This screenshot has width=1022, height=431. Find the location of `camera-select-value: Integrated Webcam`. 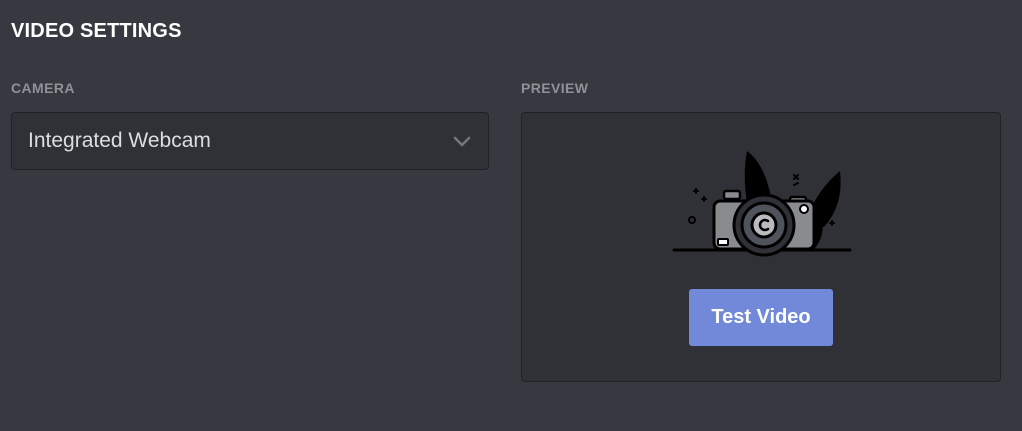

camera-select-value: Integrated Webcam is located at coordinates (119, 140).